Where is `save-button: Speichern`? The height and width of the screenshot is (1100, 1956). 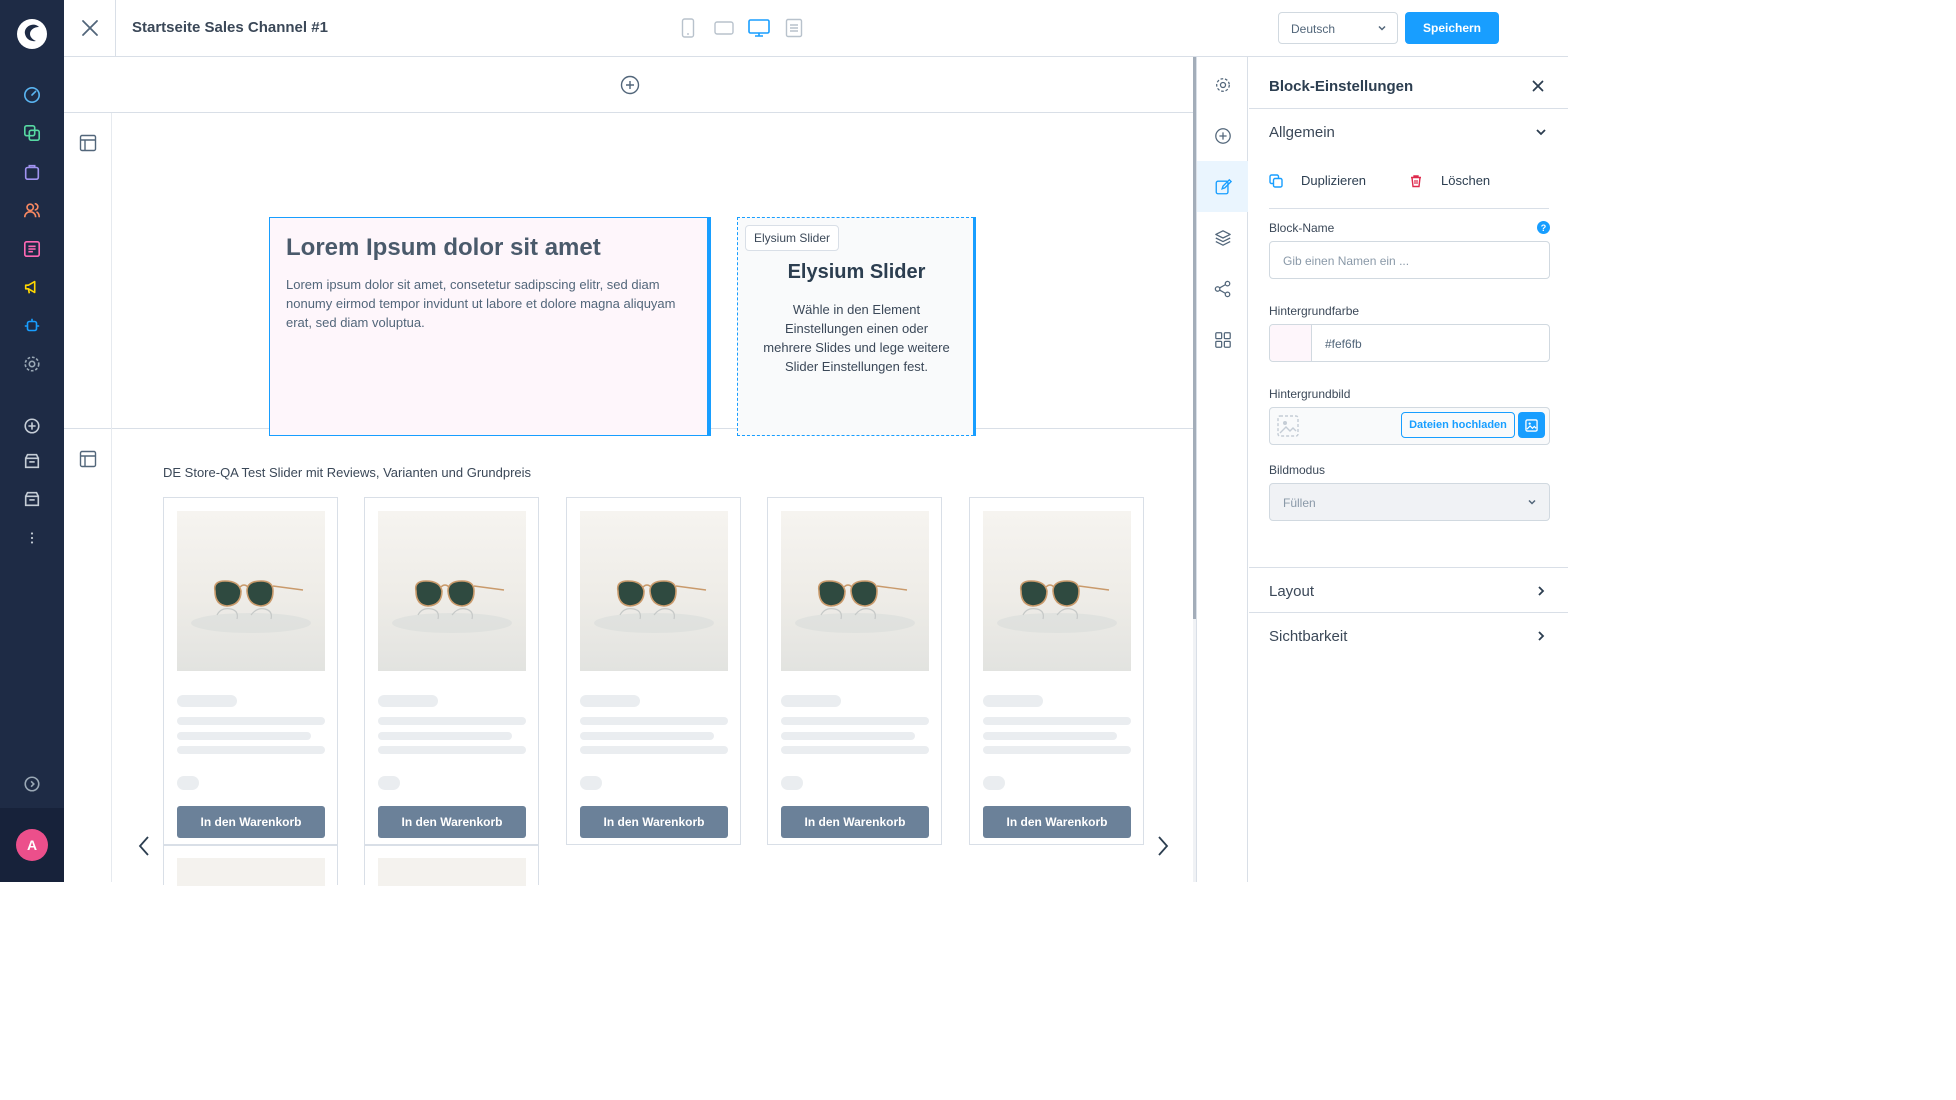
save-button: Speichern is located at coordinates (1452, 28).